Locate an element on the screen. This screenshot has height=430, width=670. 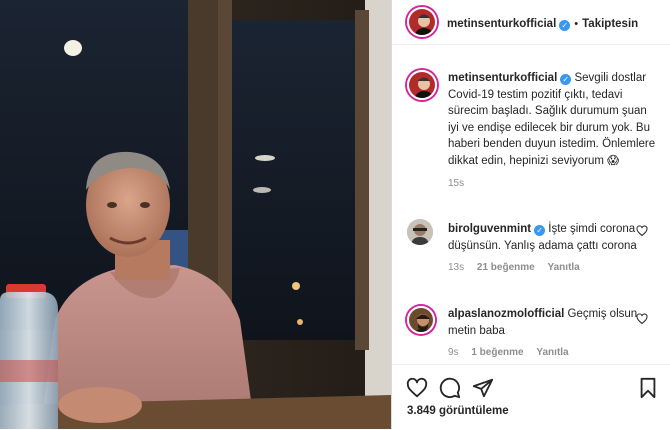
follow-status-button: Takiptesin is located at coordinates (610, 24).